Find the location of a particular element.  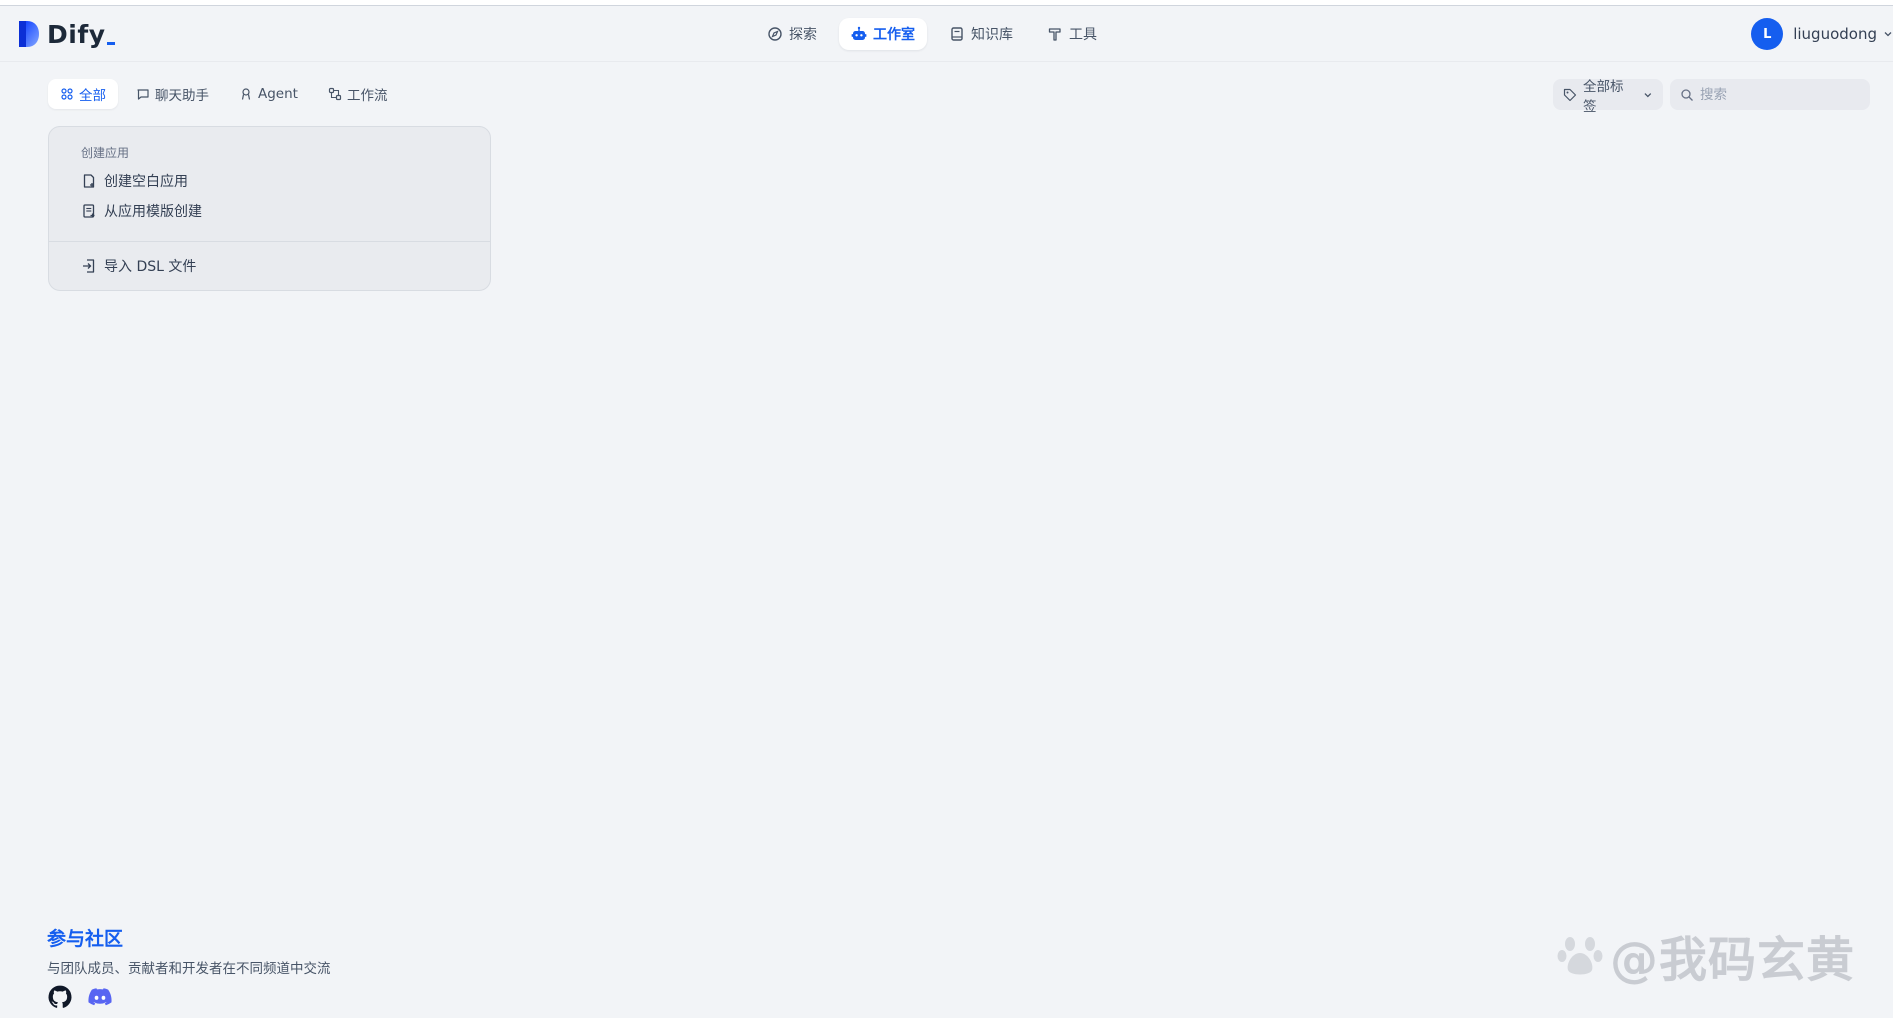

robot-icon is located at coordinates (859, 34).